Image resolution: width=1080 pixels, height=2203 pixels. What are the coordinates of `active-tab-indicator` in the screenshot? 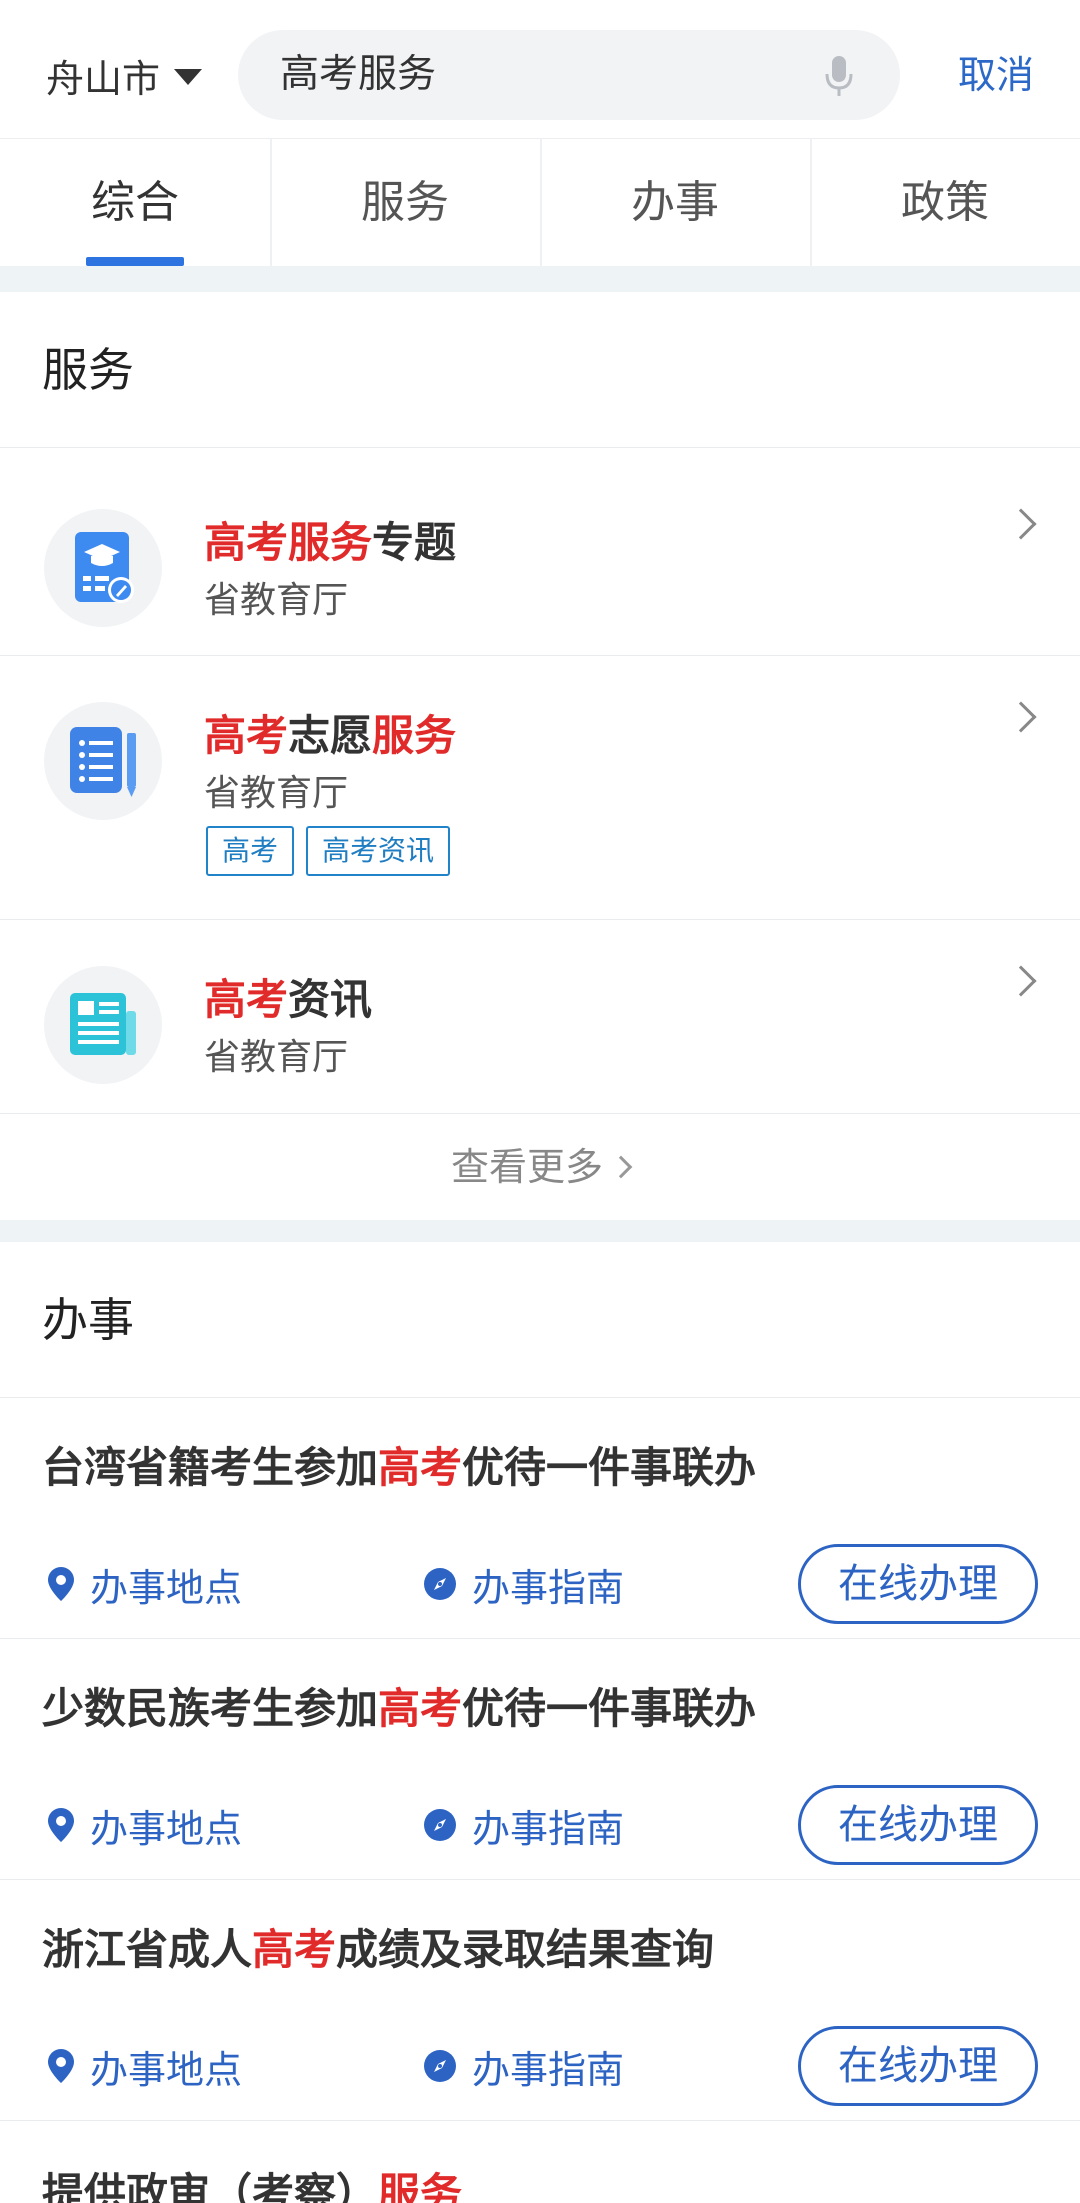 It's located at (135, 261).